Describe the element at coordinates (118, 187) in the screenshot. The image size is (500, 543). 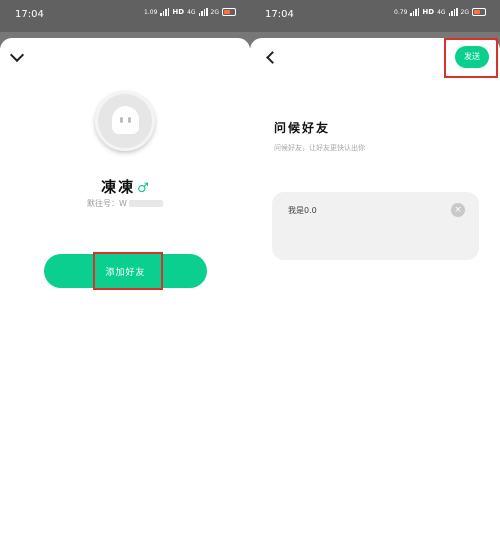
I see `nickname: 凍凍` at that location.